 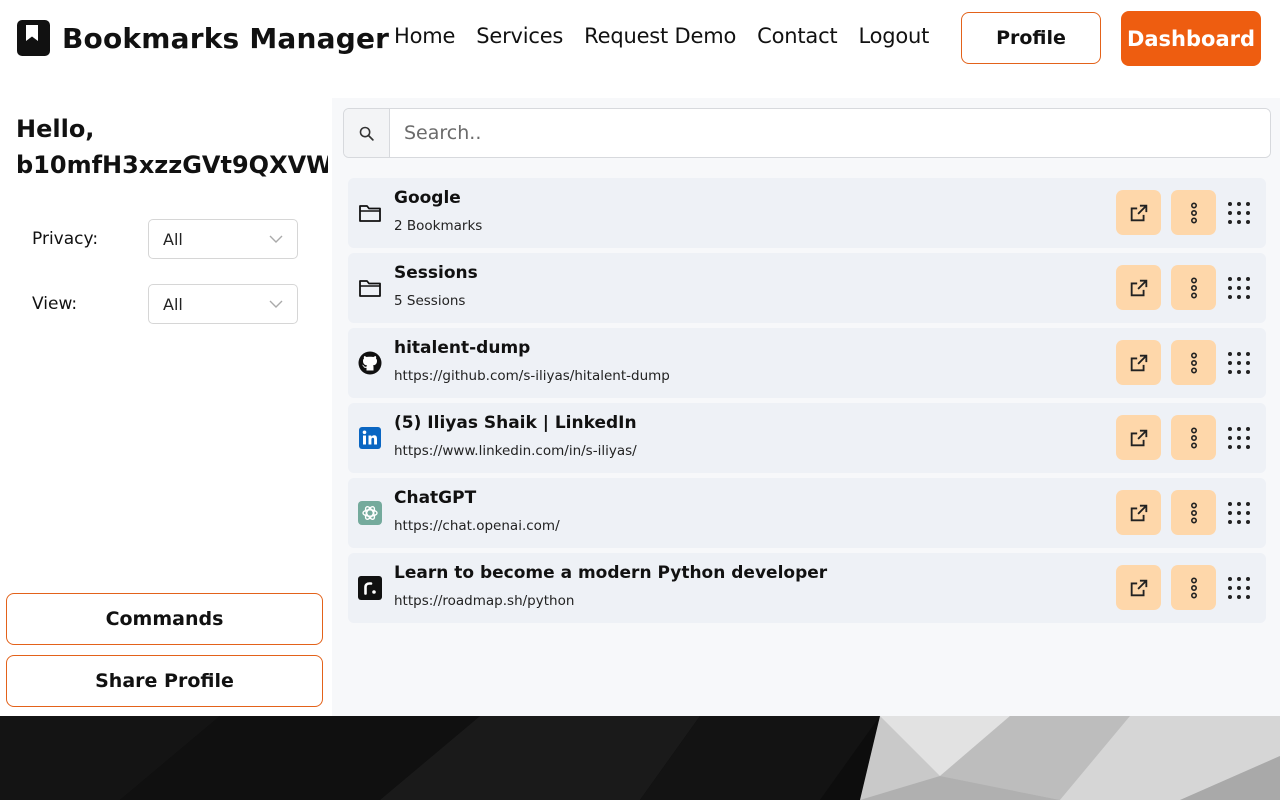 I want to click on nav-request-demo-link: Request Demo, so click(x=660, y=36).